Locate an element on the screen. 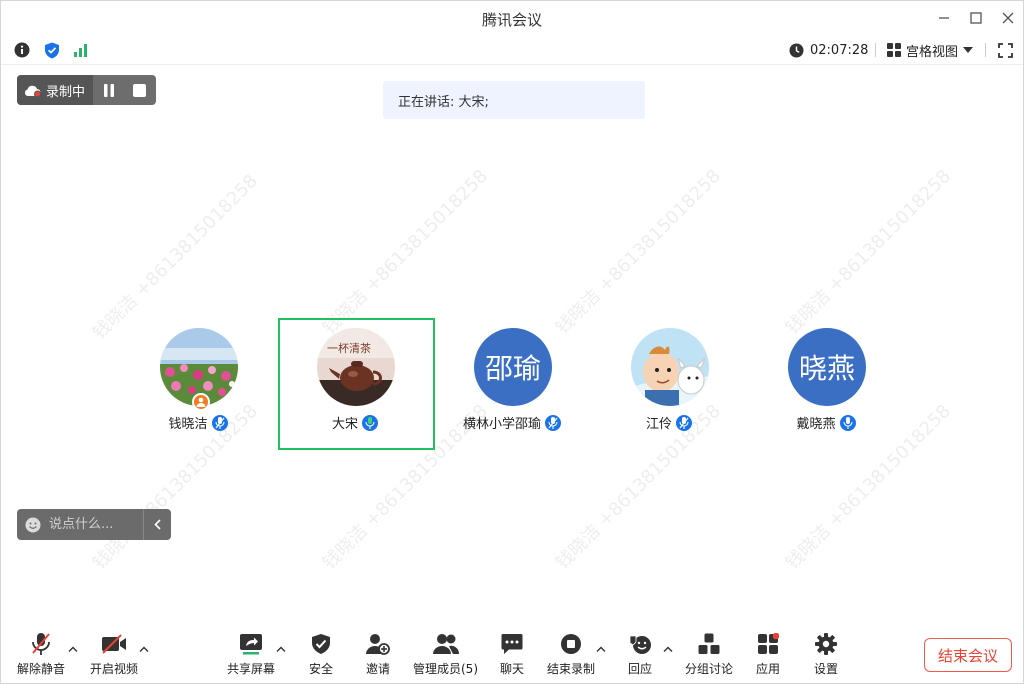  avatar: 邵瑜 is located at coordinates (513, 367).